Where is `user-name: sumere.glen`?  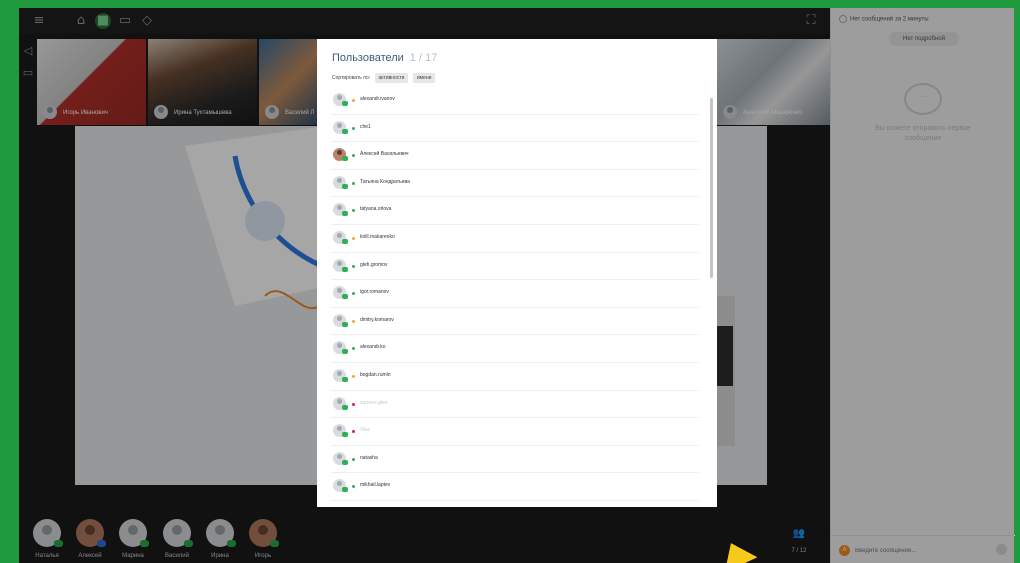
user-name: sumere.glen is located at coordinates (374, 402).